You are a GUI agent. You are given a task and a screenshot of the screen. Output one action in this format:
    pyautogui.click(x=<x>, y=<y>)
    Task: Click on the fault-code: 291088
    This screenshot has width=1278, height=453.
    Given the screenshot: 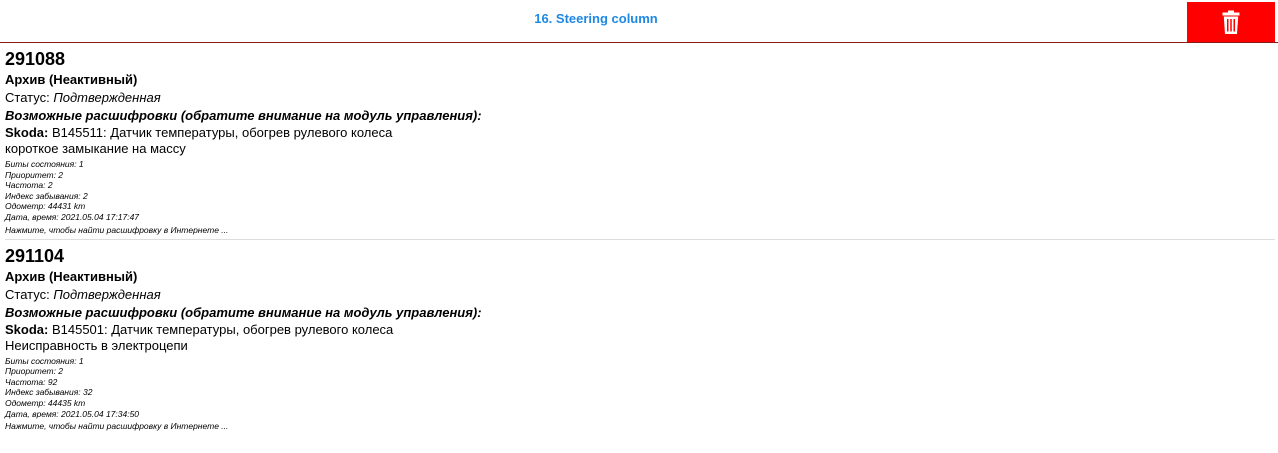 What is the action you would take?
    pyautogui.click(x=35, y=59)
    